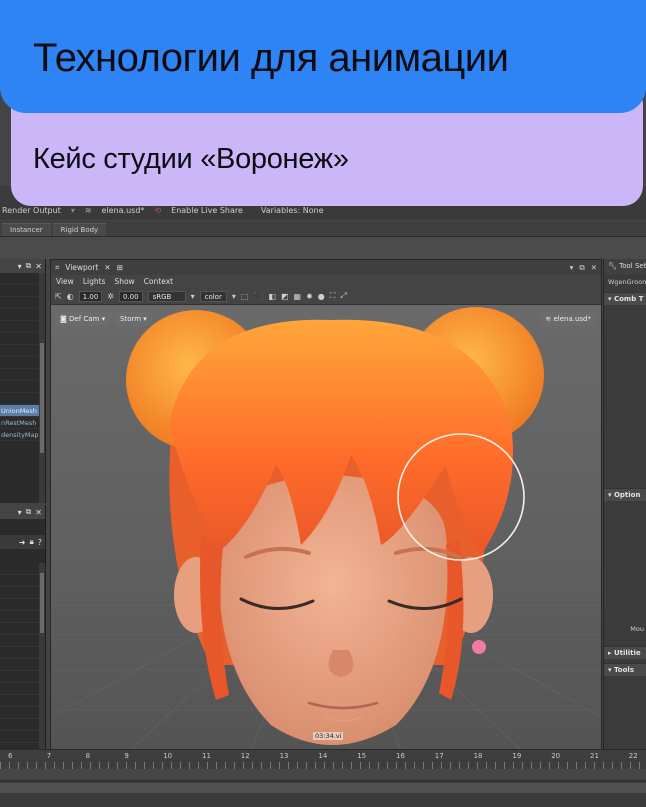  I want to click on timeline-frame-label: 13, so click(284, 756).